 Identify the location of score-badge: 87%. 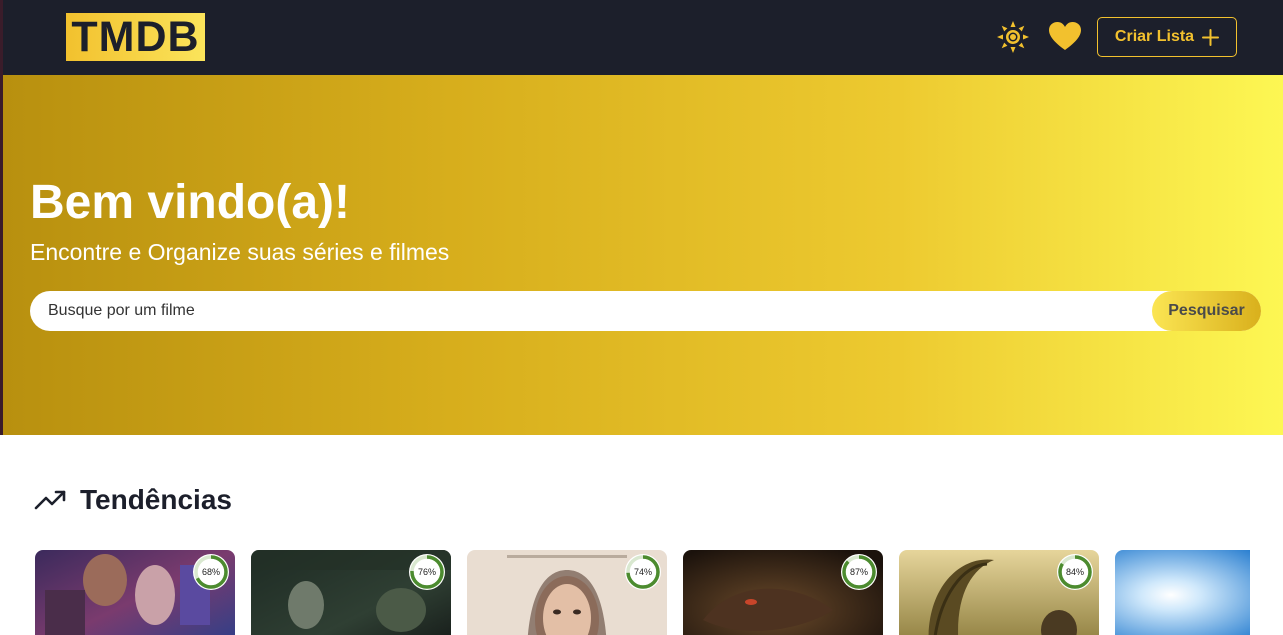
(859, 572).